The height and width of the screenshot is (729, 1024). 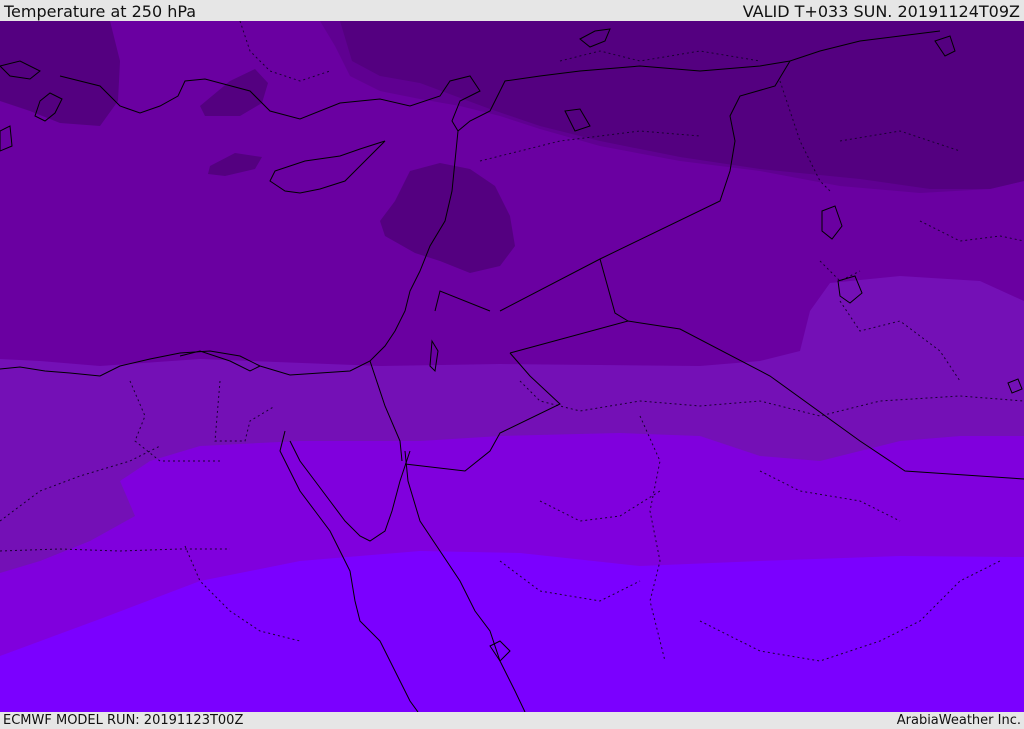 What do you see at coordinates (123, 720) in the screenshot?
I see `model-run-label: ECMWF MODEL RUN: 20191123T00Z` at bounding box center [123, 720].